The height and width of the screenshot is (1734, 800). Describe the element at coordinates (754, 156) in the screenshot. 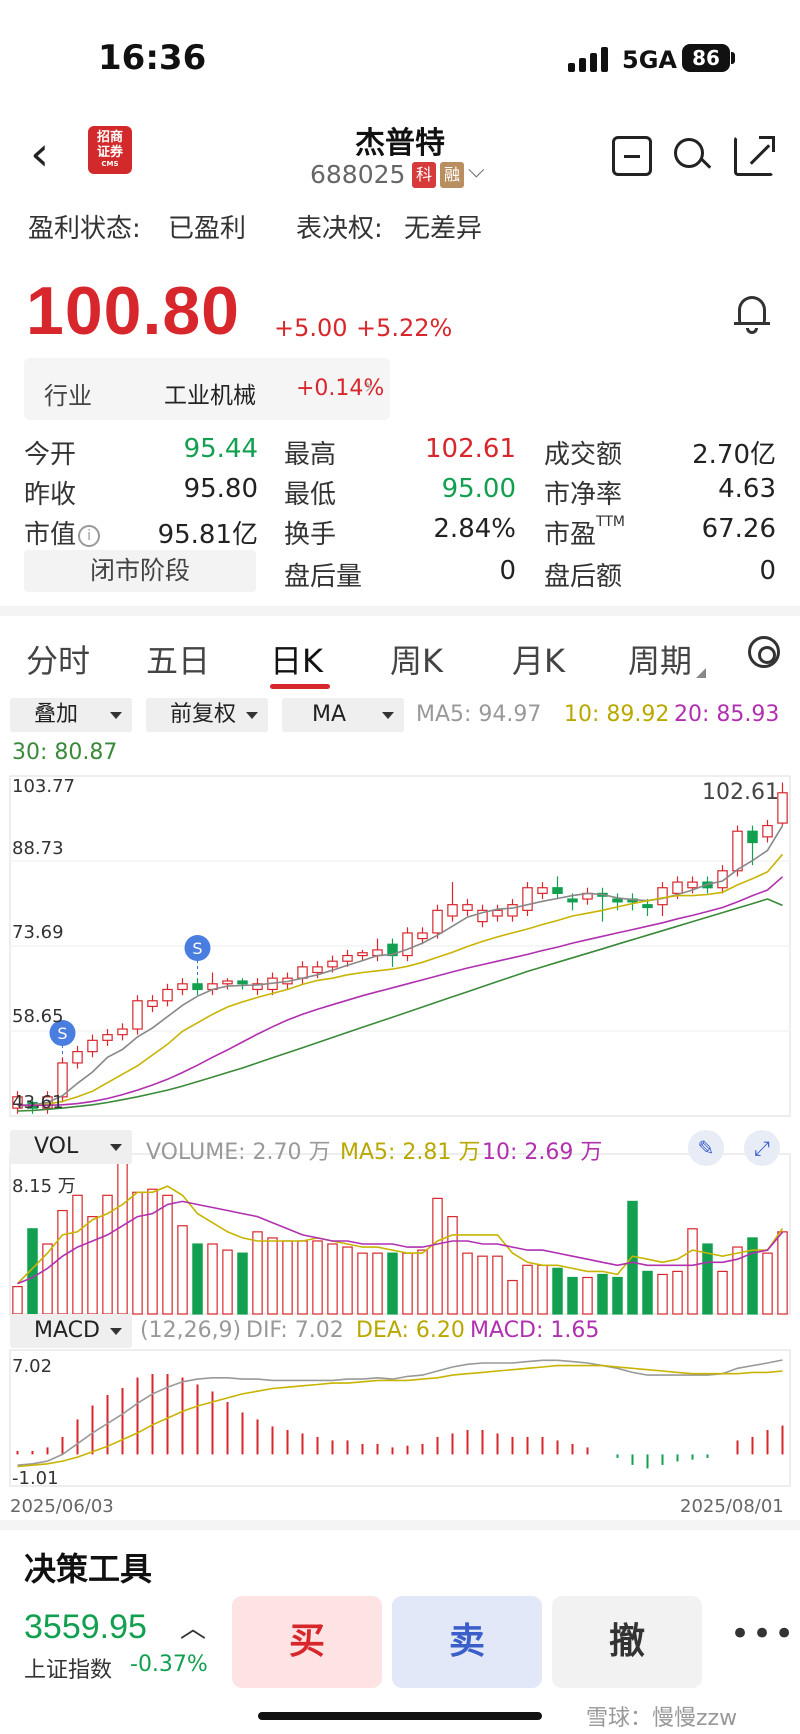

I see `share-icon` at that location.